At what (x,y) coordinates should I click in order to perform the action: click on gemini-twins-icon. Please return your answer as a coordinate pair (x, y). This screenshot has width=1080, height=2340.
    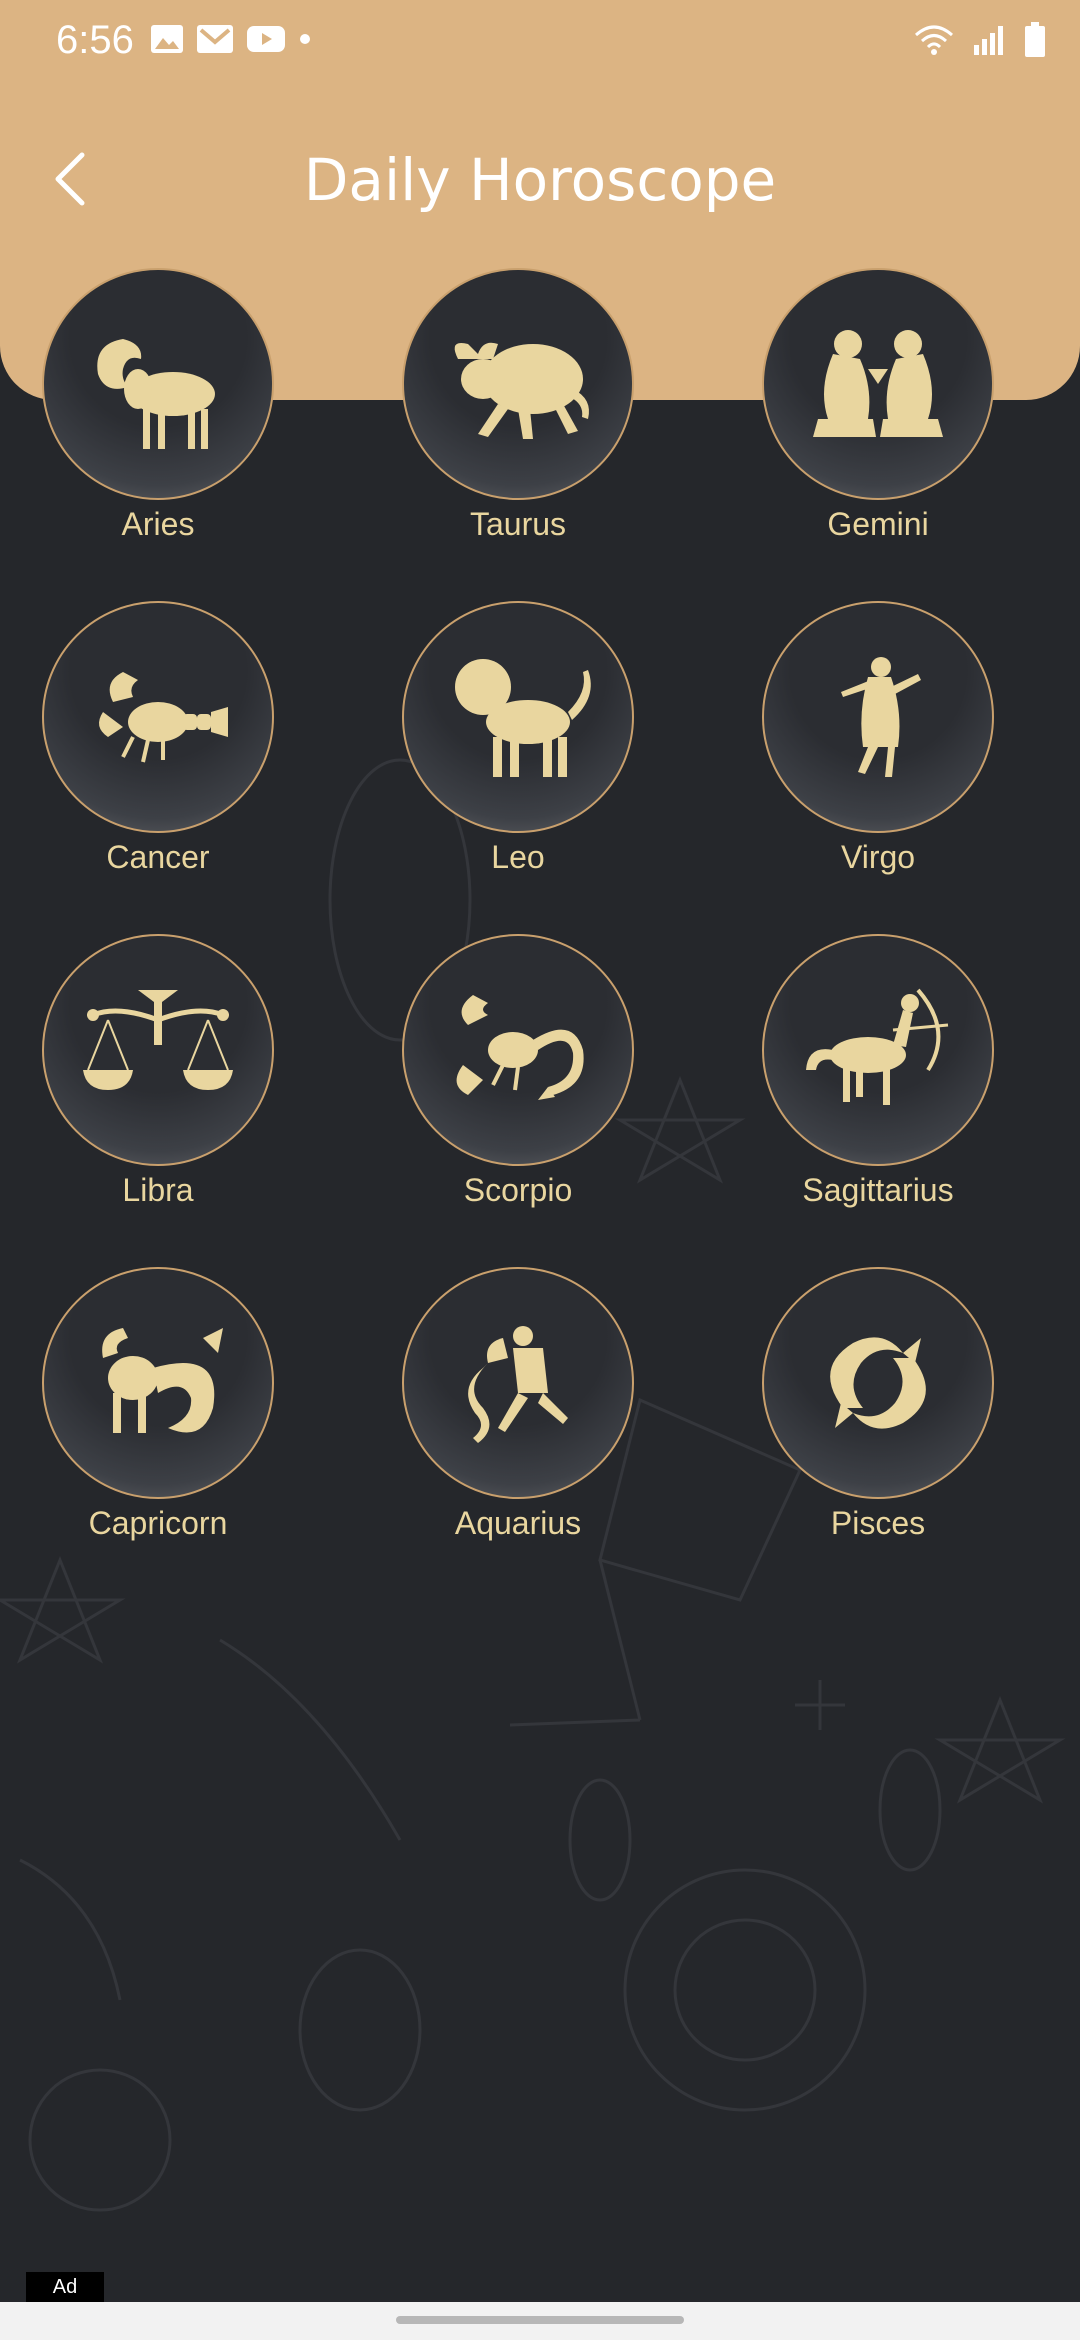
    Looking at the image, I should click on (878, 383).